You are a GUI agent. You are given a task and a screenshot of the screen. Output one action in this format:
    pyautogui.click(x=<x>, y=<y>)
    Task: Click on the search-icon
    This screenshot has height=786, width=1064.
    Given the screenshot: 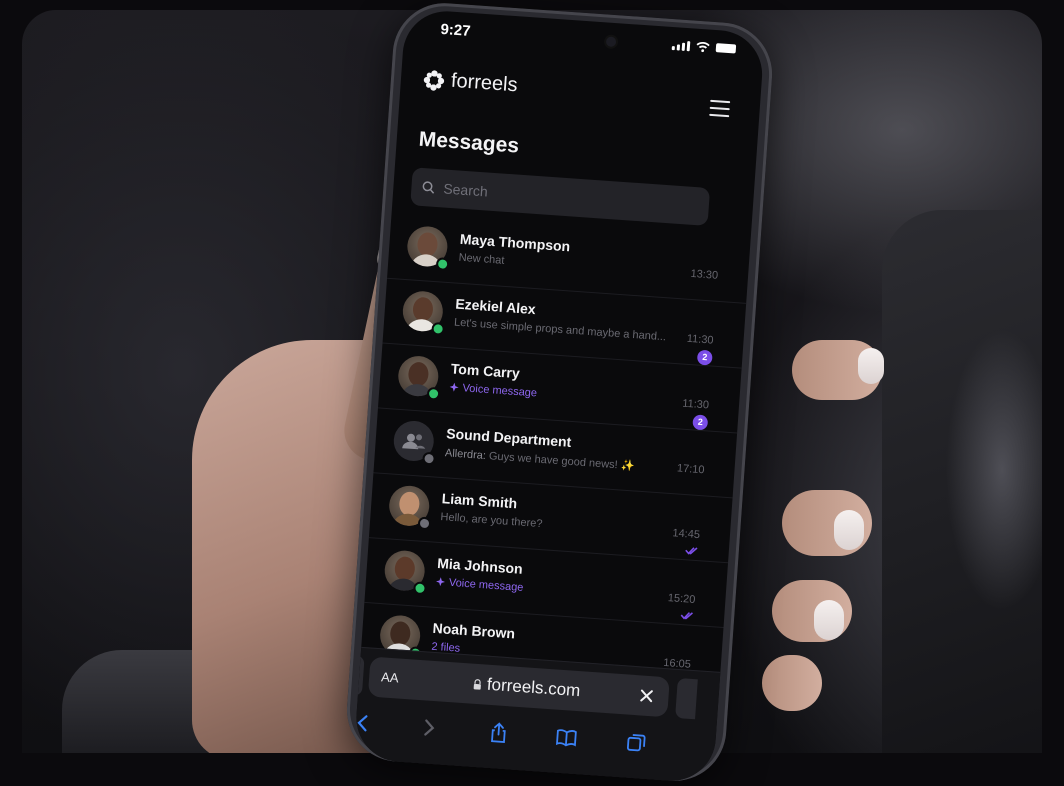 What is the action you would take?
    pyautogui.click(x=428, y=187)
    